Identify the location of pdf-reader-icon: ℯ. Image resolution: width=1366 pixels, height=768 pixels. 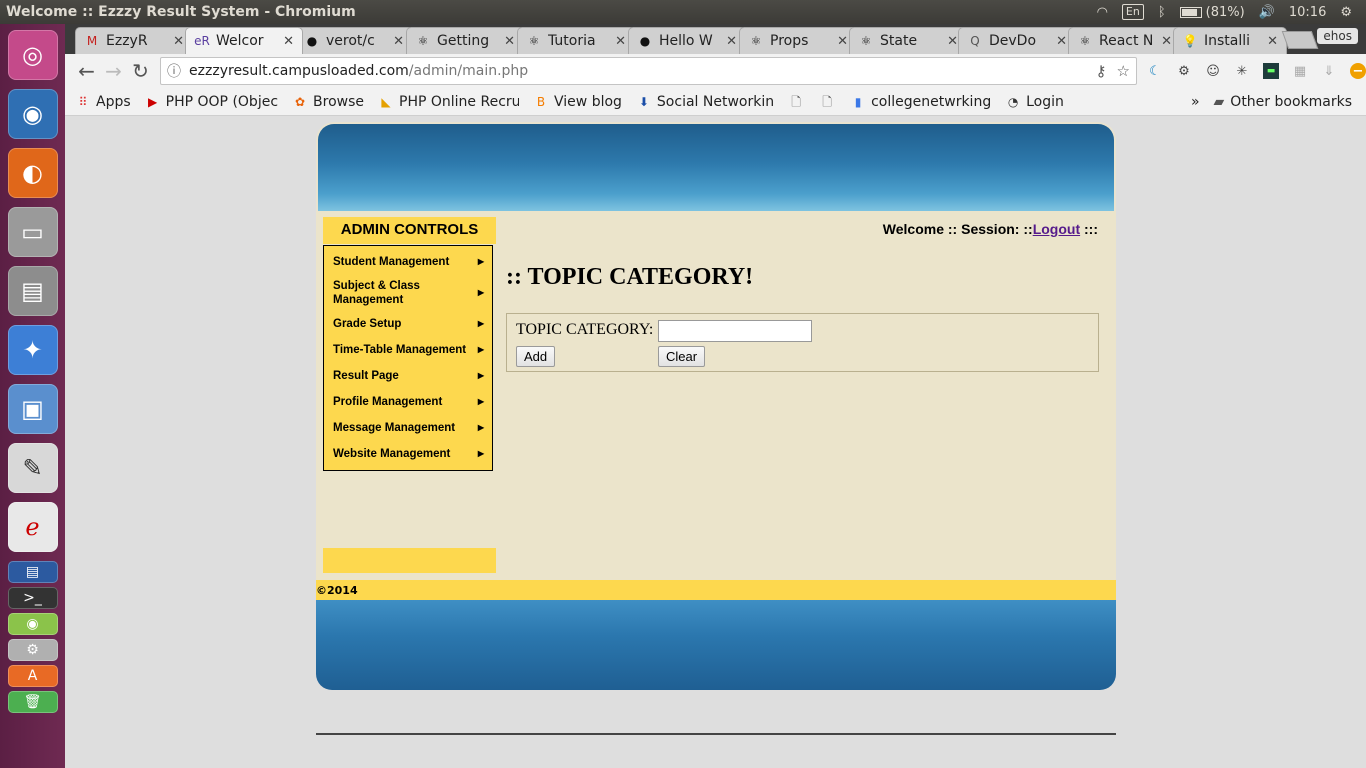
(32, 527).